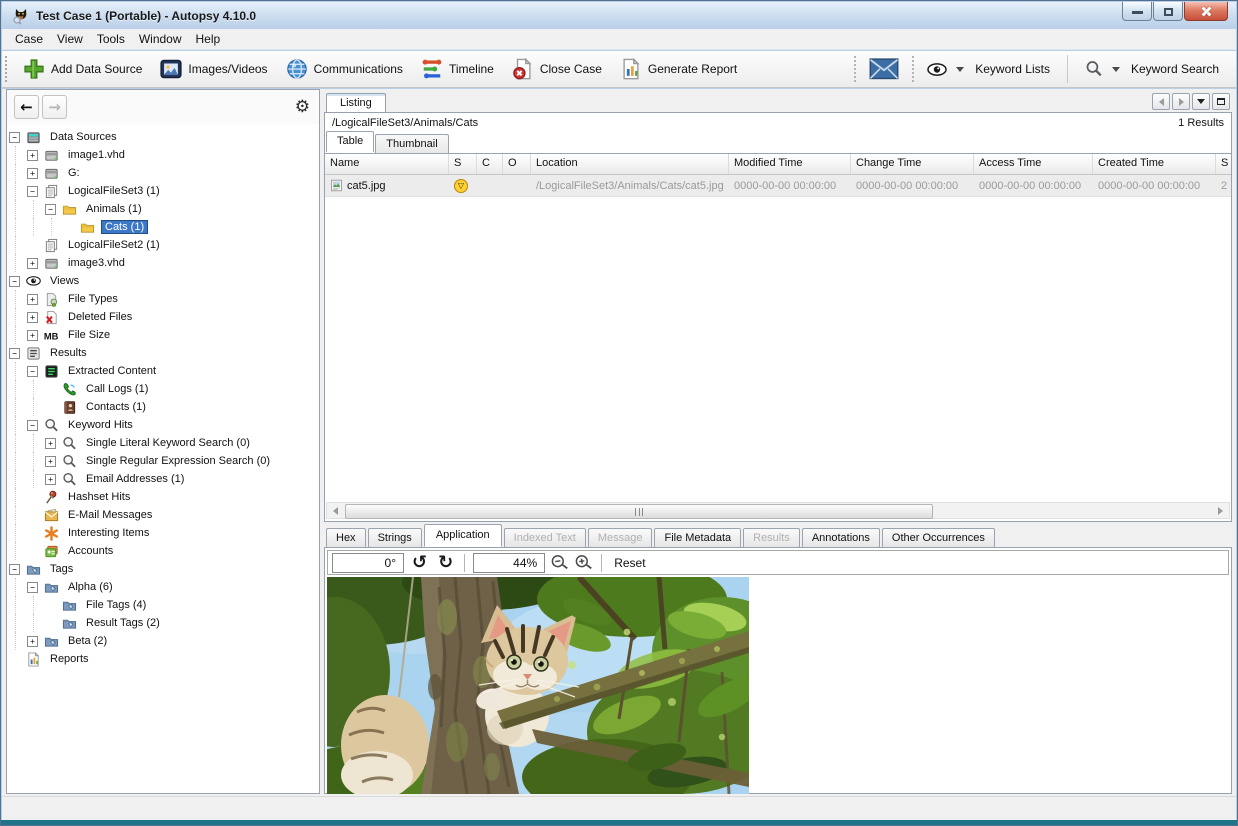  Describe the element at coordinates (1201, 101) in the screenshot. I see `tab-list-dropdown-button` at that location.